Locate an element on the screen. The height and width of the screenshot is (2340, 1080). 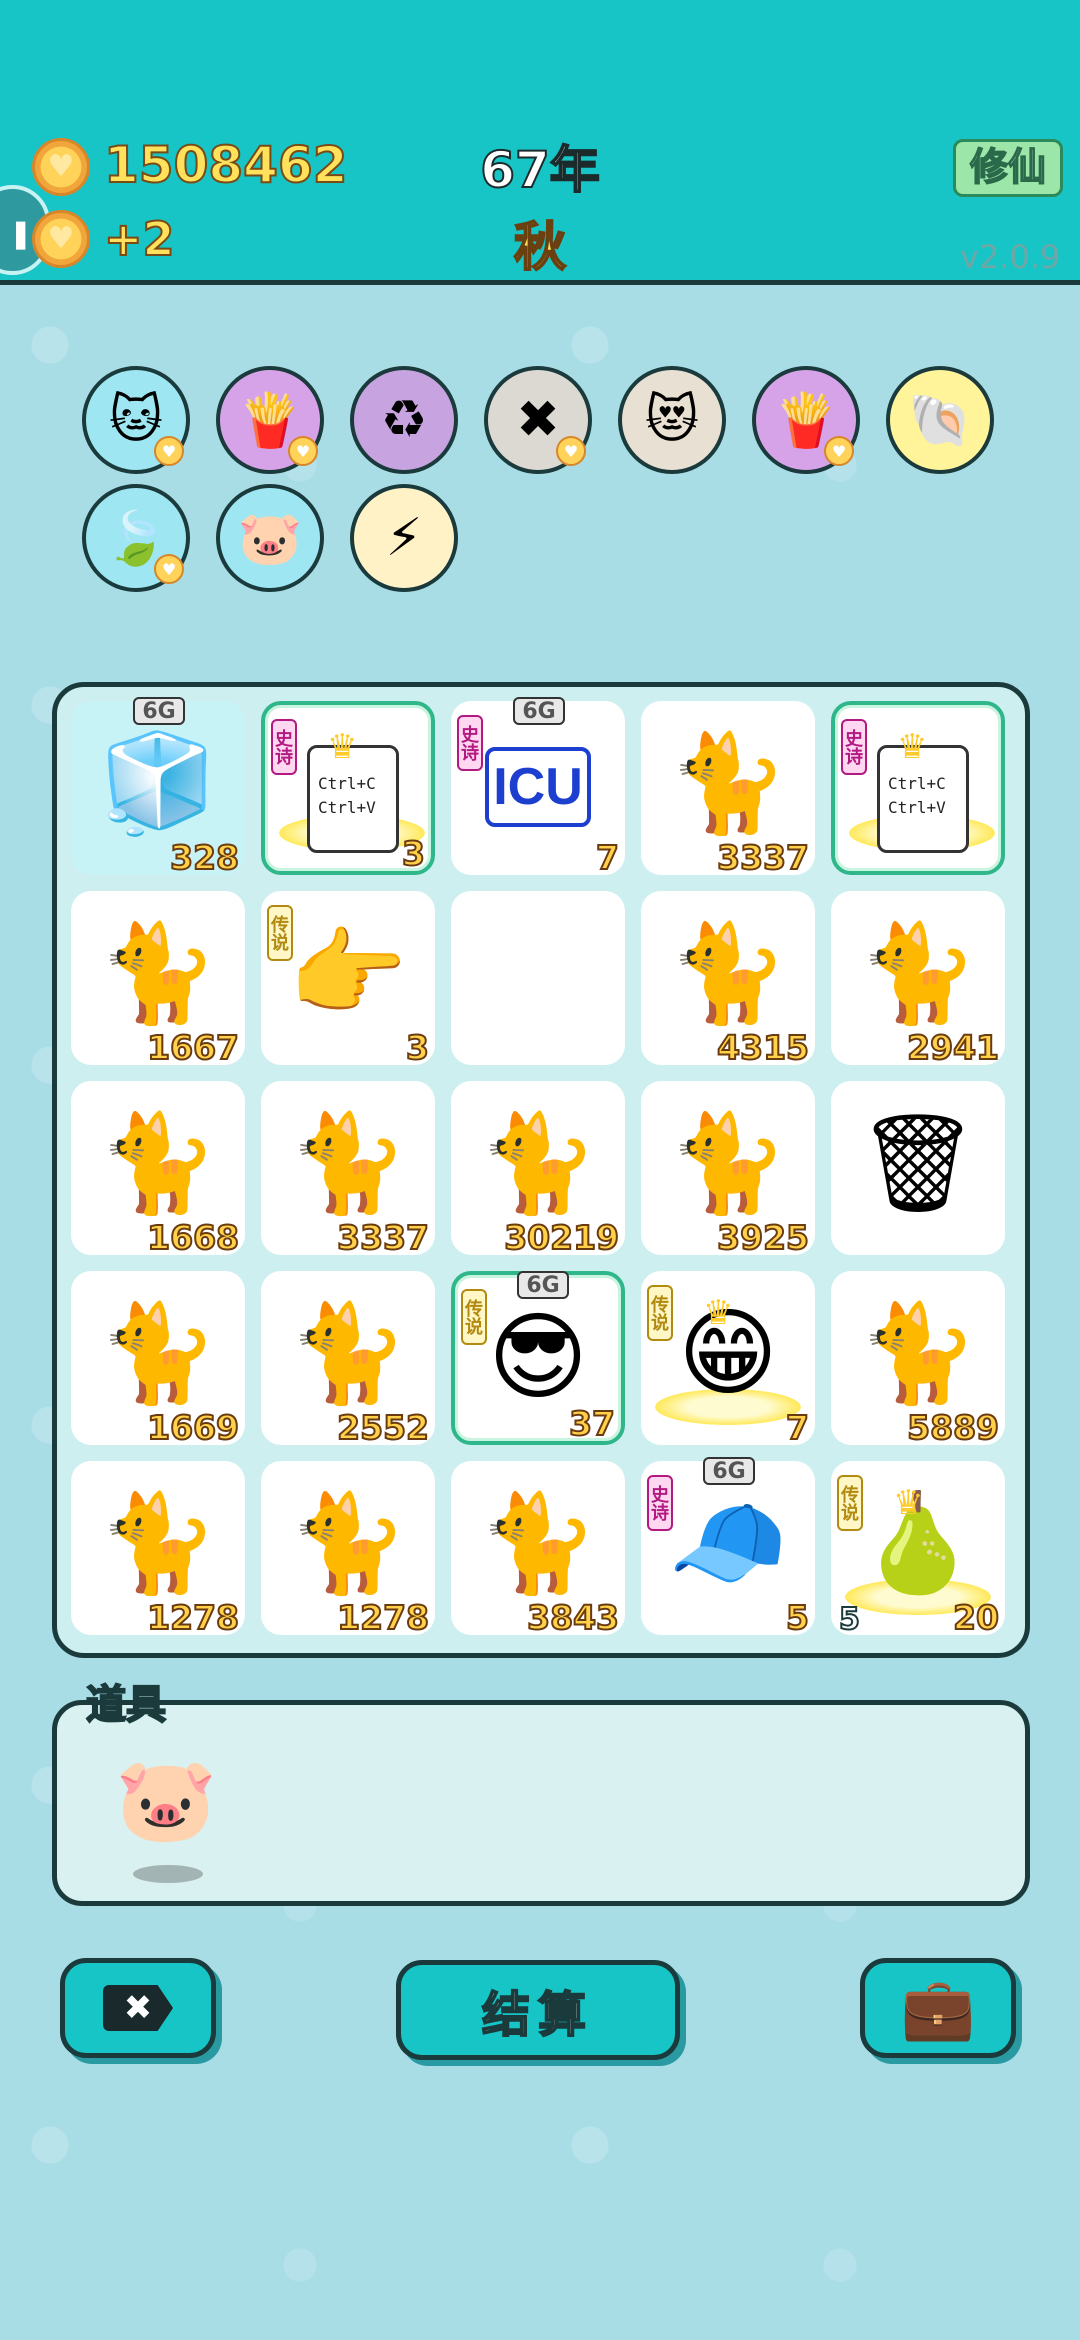
settle-button: 结算 is located at coordinates (538, 2010).